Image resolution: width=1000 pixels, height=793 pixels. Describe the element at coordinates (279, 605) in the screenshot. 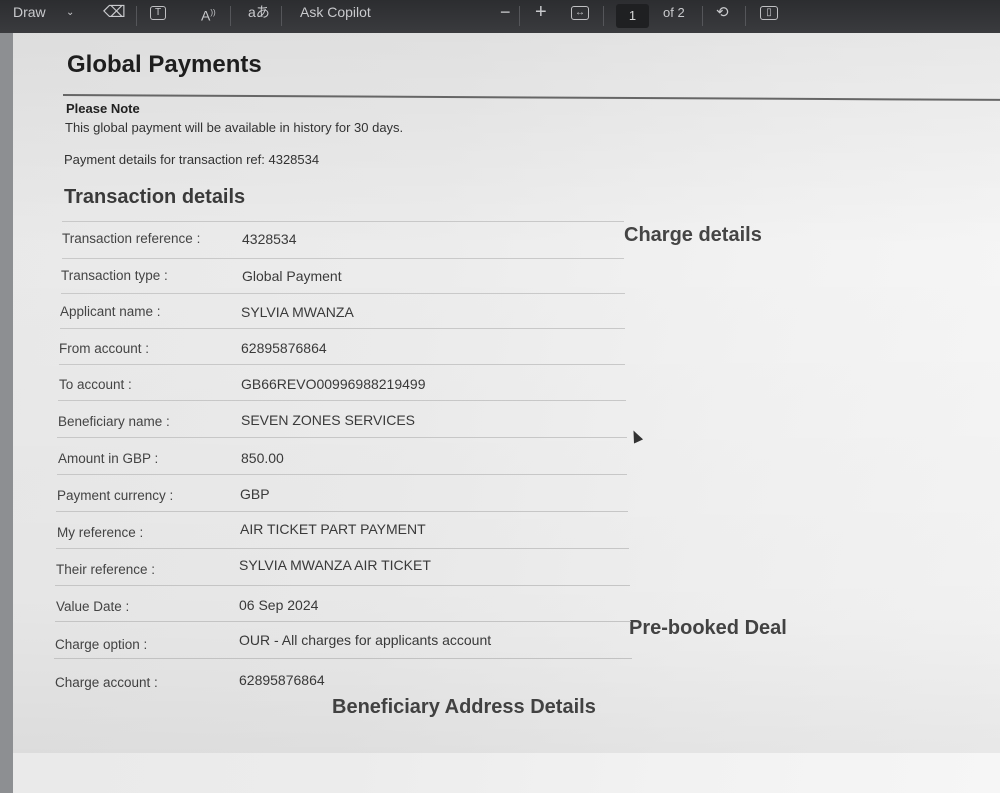

I see `row-value-value-date: 06 Sep 2024` at that location.